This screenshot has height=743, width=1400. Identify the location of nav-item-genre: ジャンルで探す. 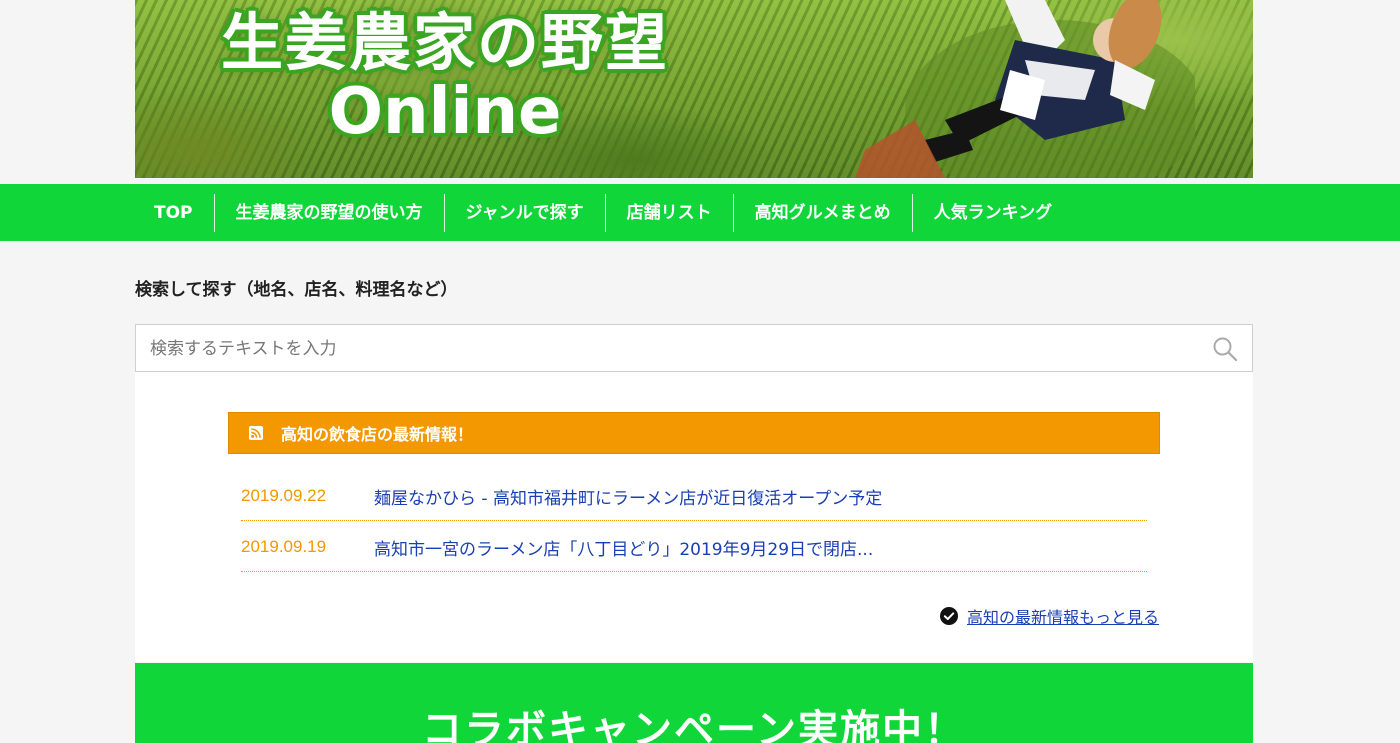
(525, 212).